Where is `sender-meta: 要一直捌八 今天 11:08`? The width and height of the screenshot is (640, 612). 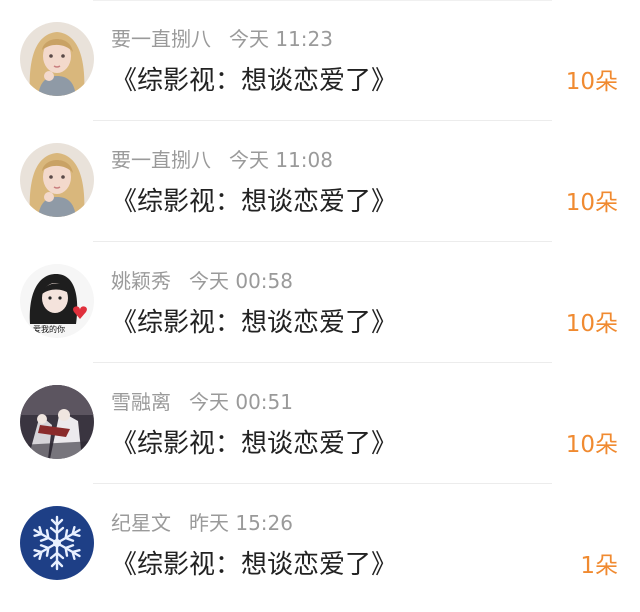
sender-meta: 要一直捌八 今天 11:08 is located at coordinates (222, 160).